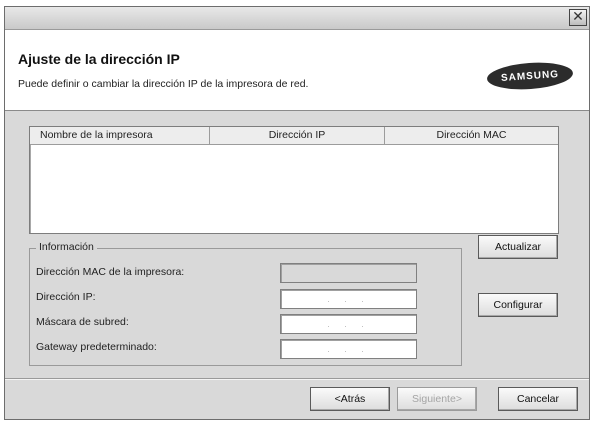 The image size is (596, 424). Describe the element at coordinates (297, 379) in the screenshot. I see `footer-separator` at that location.